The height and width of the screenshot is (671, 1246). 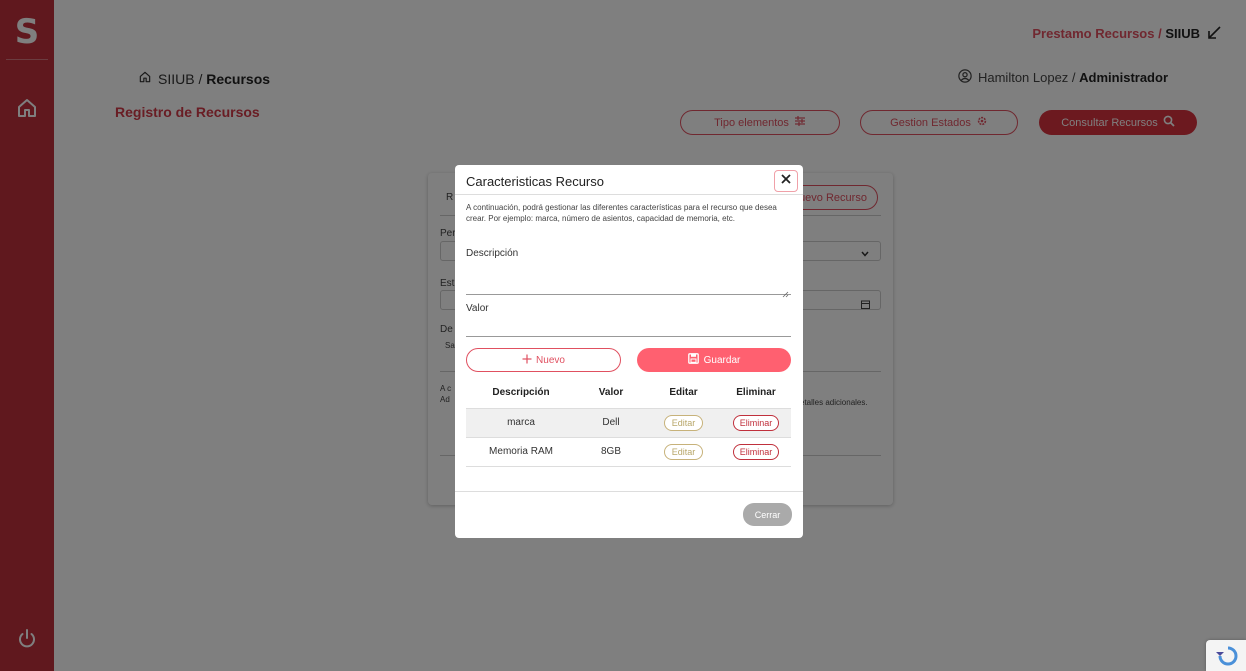 What do you see at coordinates (628, 280) in the screenshot?
I see `descripcion-textarea` at bounding box center [628, 280].